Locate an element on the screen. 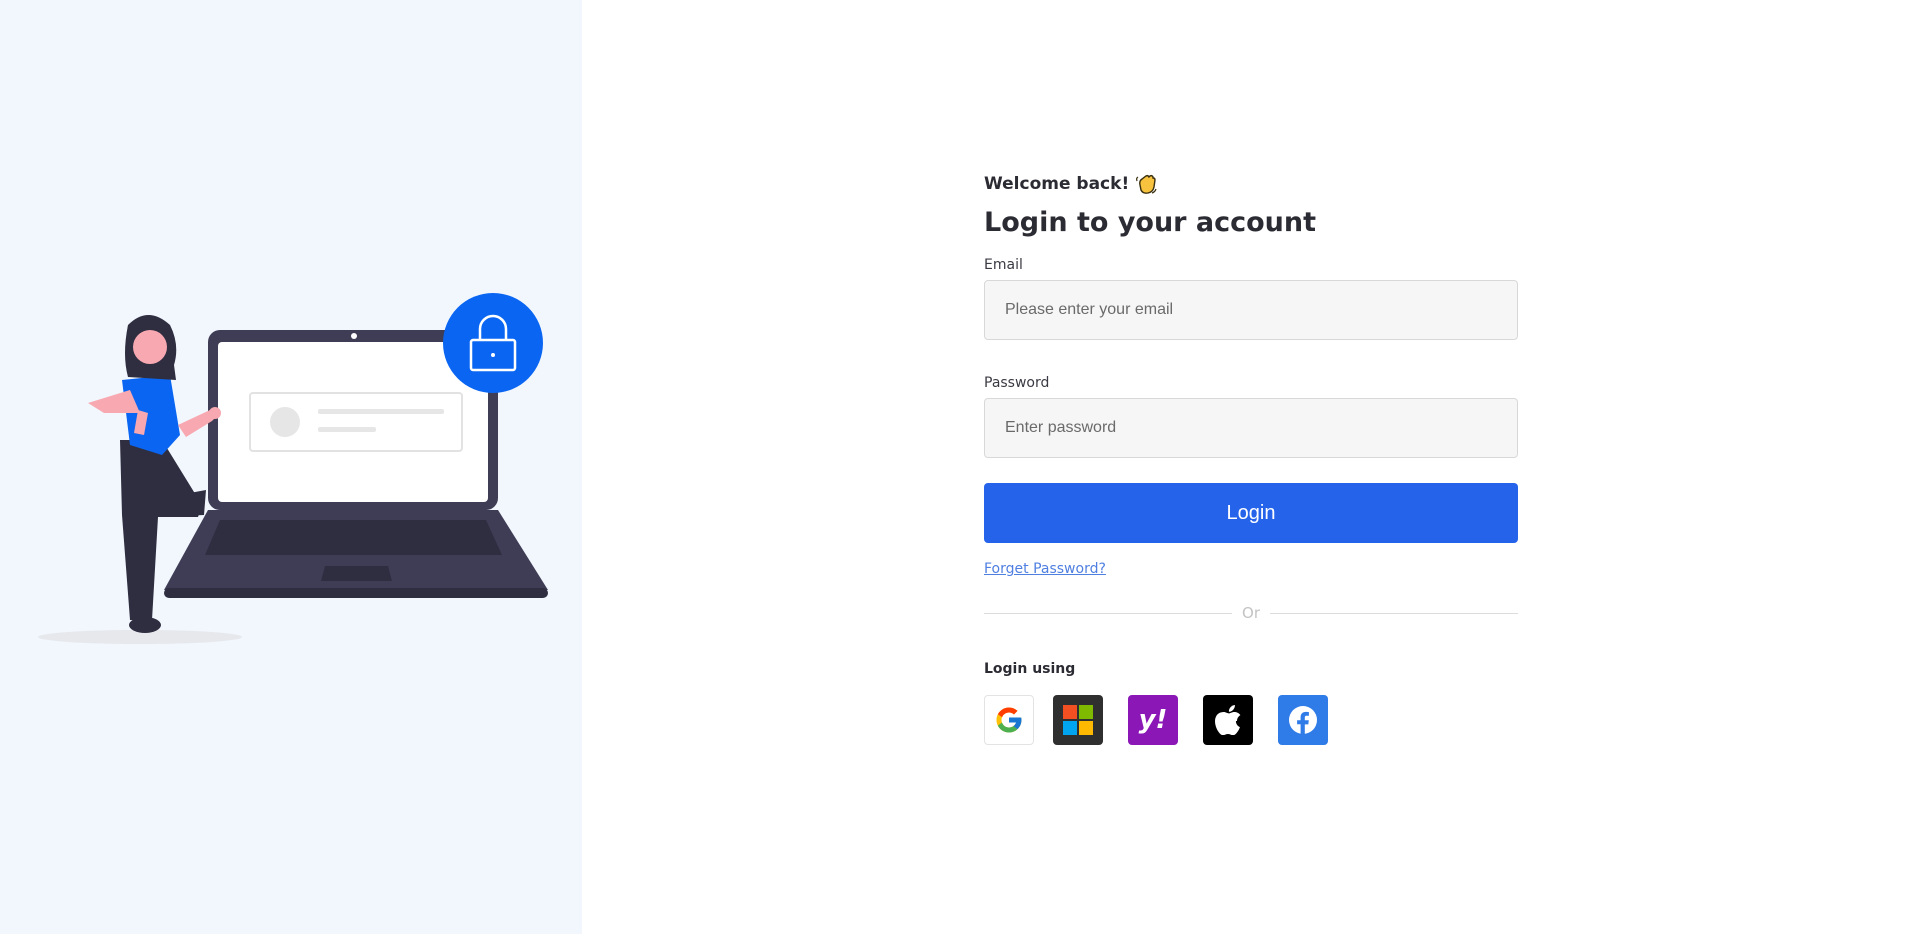 This screenshot has width=1920, height=934. social-login-list: y! is located at coordinates (1251, 720).